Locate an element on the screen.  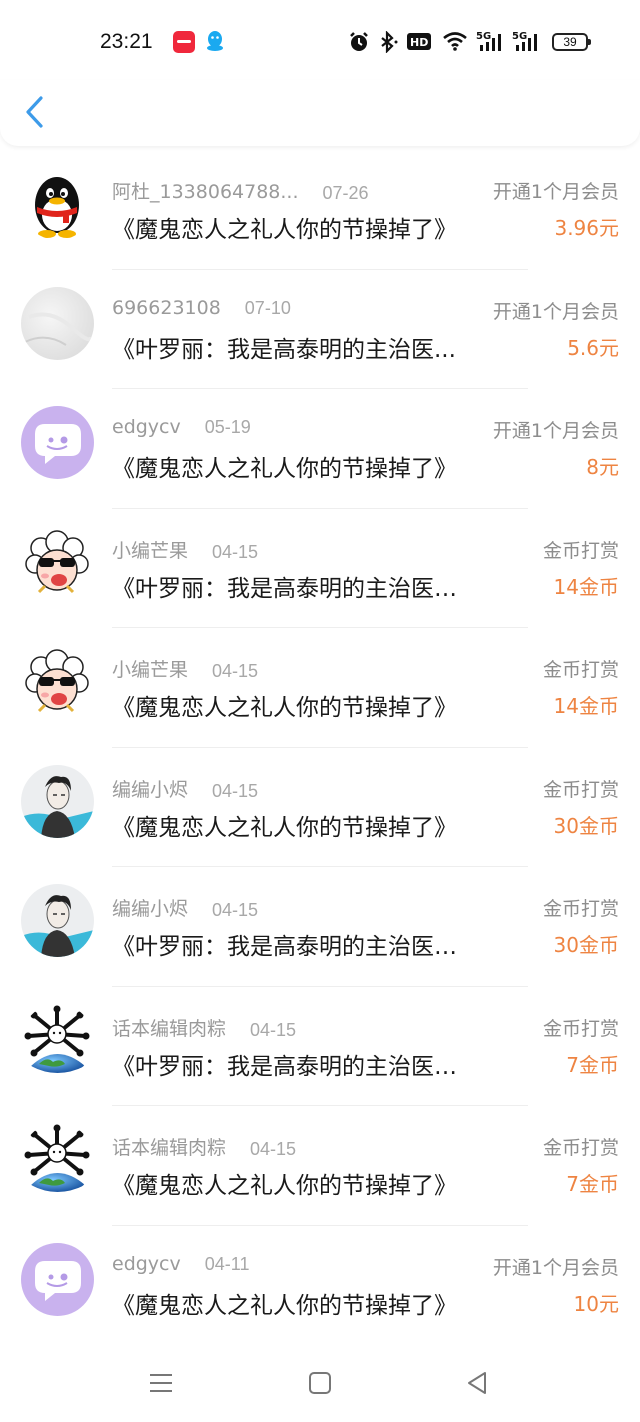
record-row: 小编芒果 04-15 《叶罗丽：我是高泰明的主治医生》 金币打赏 14金币 is located at coordinates (320, 568).